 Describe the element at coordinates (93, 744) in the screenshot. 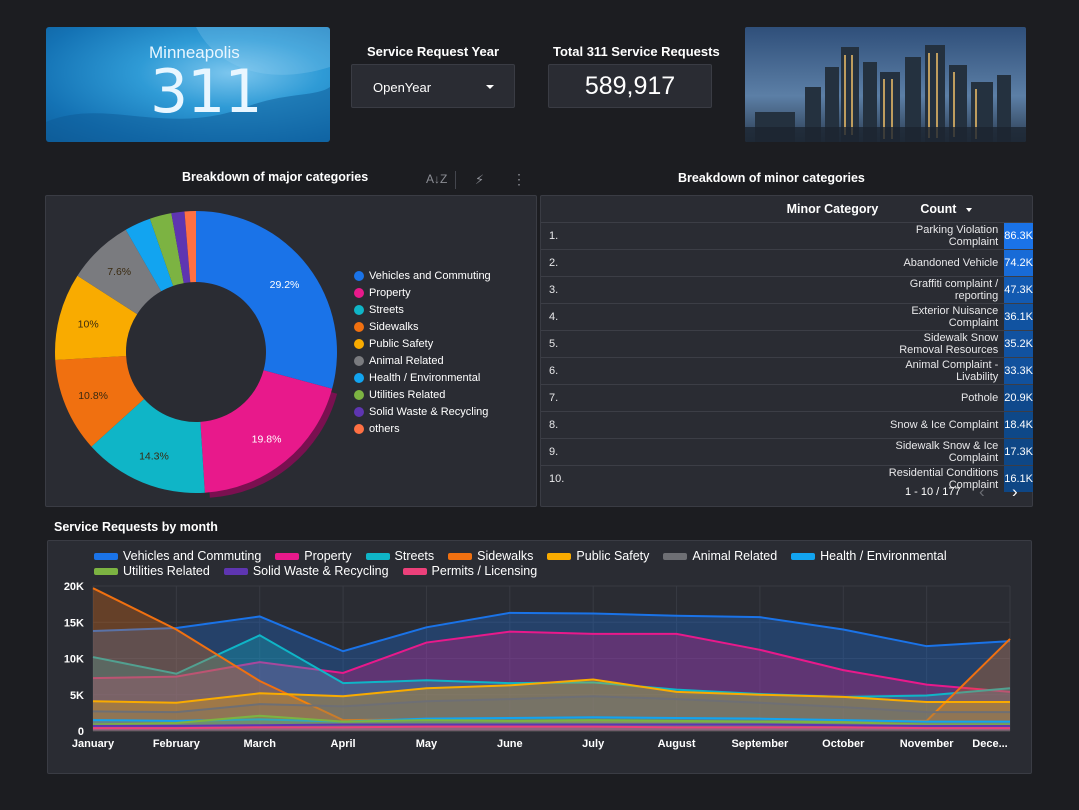

I see `x-tick-label: January` at that location.